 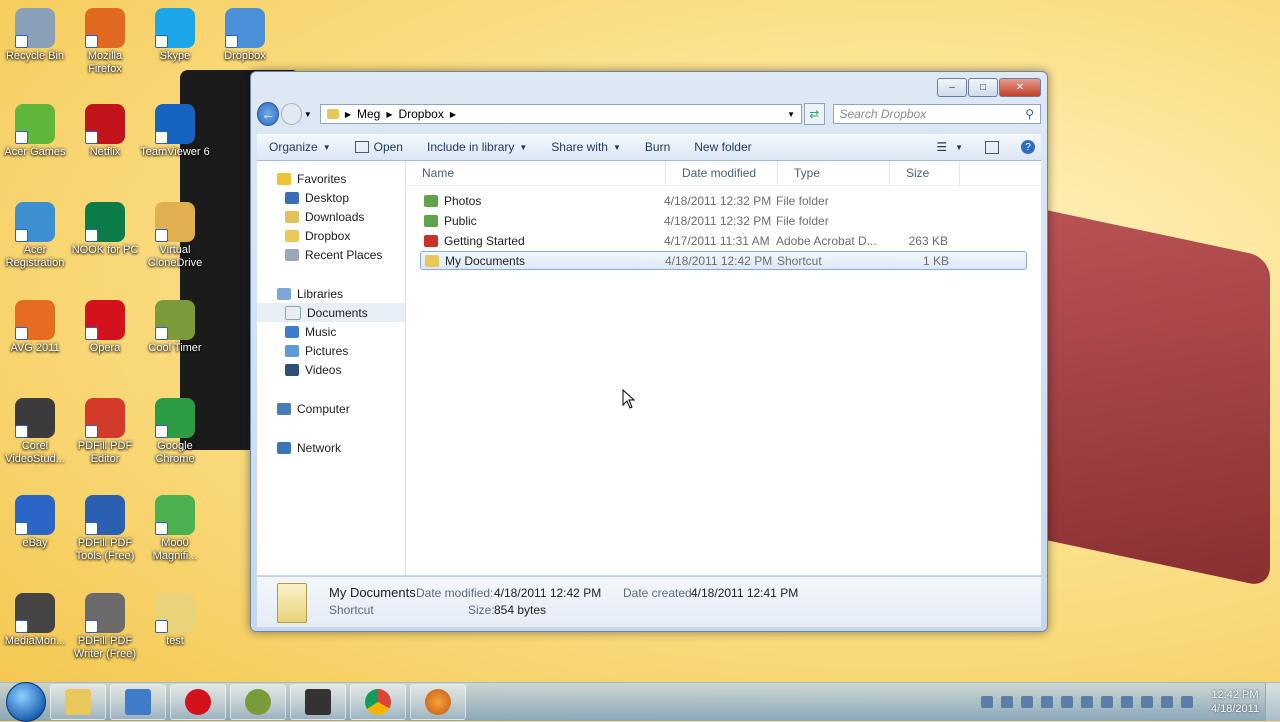 What do you see at coordinates (481, 610) in the screenshot?
I see `details-size-label: Size:` at bounding box center [481, 610].